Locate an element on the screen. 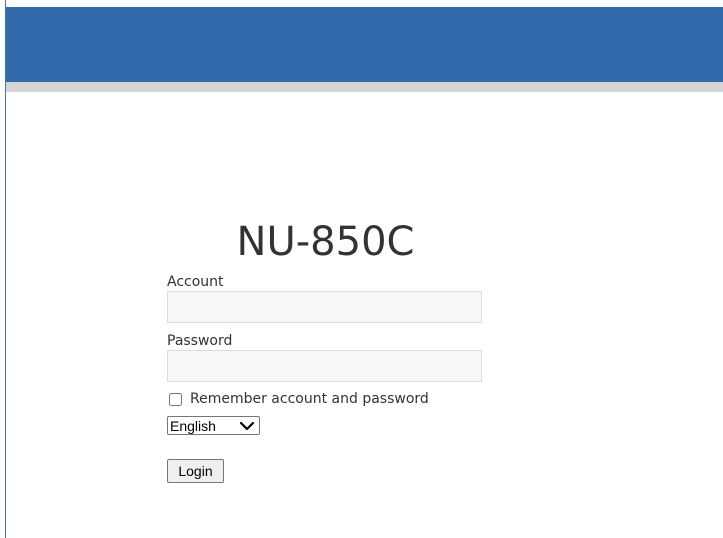 This screenshot has width=723, height=538. window-frame-top is located at coordinates (361, 3).